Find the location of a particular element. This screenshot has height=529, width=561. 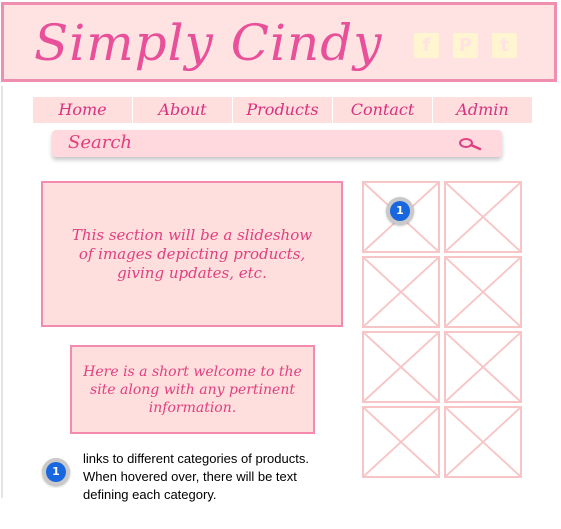

page-frame-line is located at coordinates (2, 292).